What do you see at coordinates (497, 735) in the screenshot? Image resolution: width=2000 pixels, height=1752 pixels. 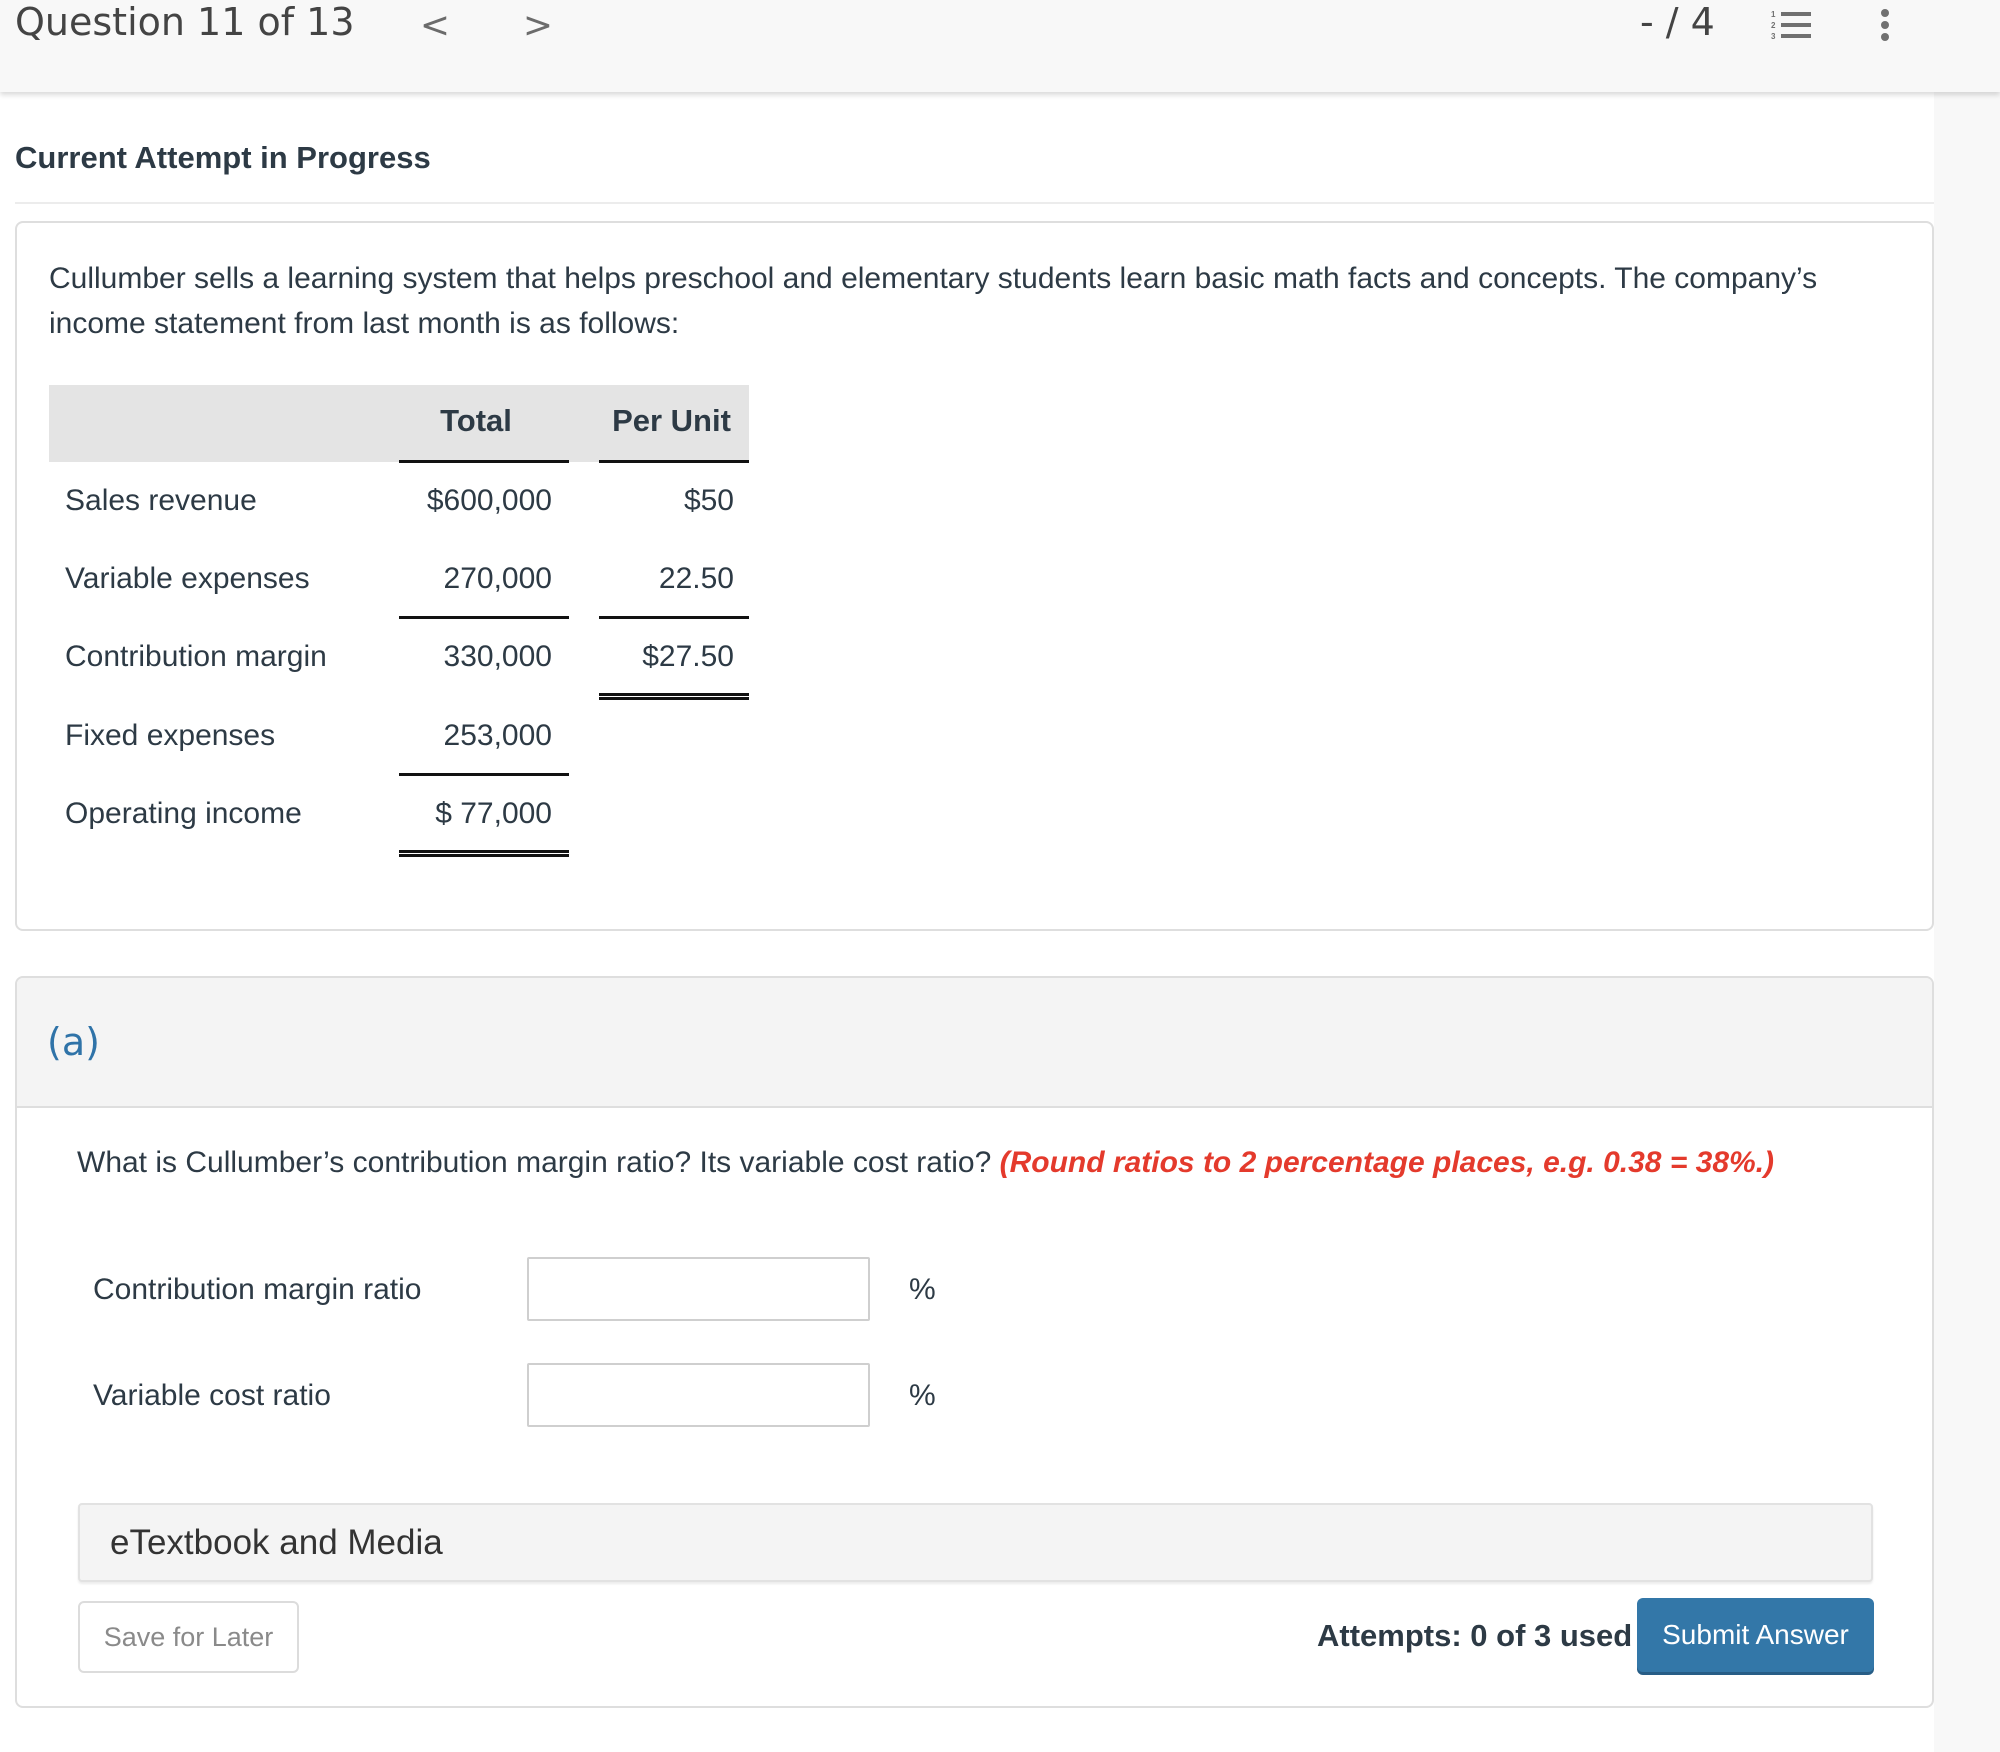 I see `cell-total: 253,000` at bounding box center [497, 735].